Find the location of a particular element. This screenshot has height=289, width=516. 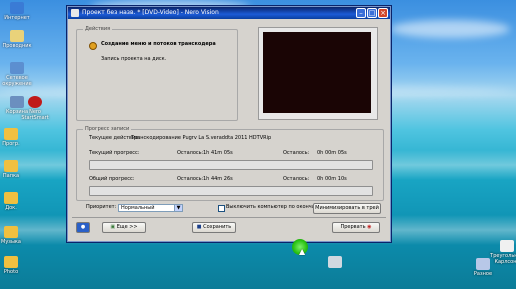

chevron-down-icon: ▼ is located at coordinates (178, 208).